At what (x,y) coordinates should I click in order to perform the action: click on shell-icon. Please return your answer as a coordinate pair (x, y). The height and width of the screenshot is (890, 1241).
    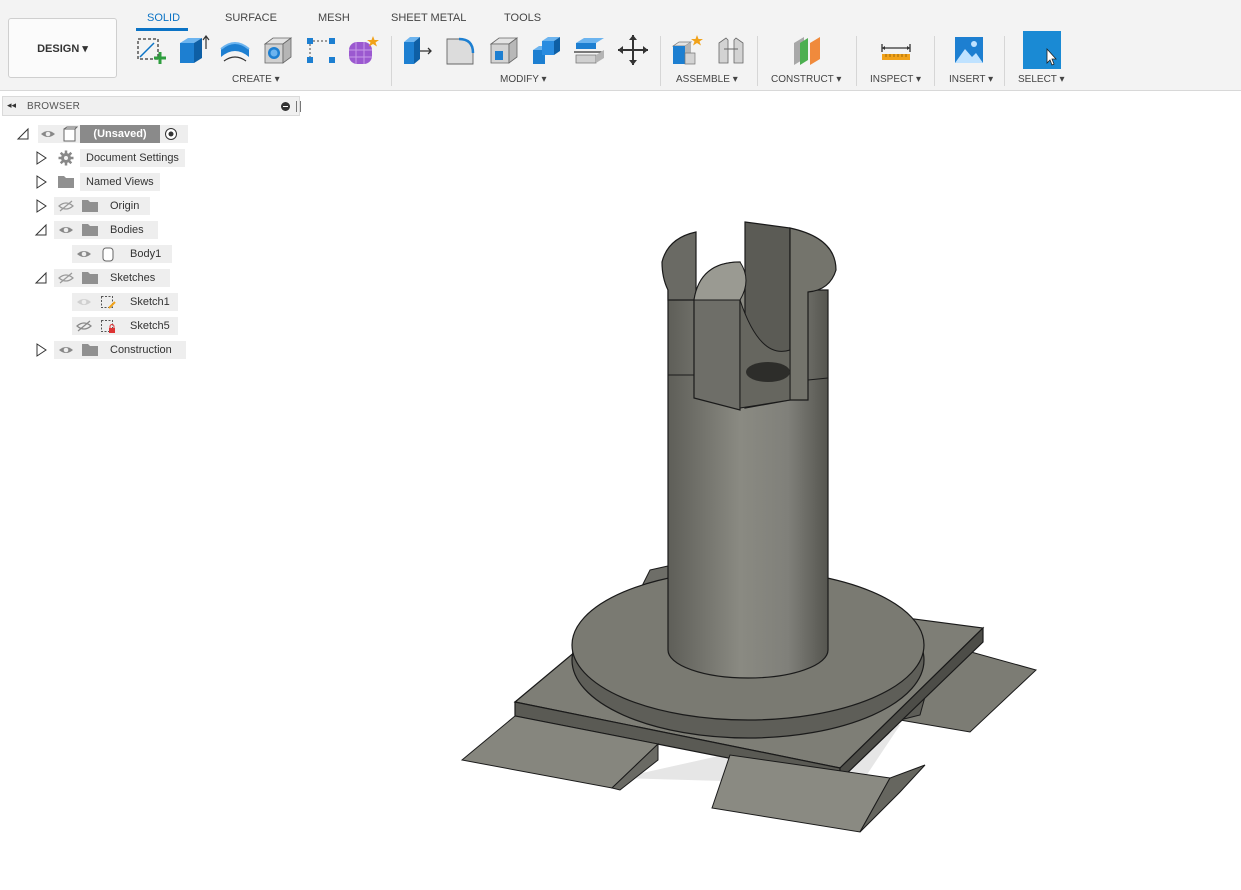
    Looking at the image, I should click on (504, 50).